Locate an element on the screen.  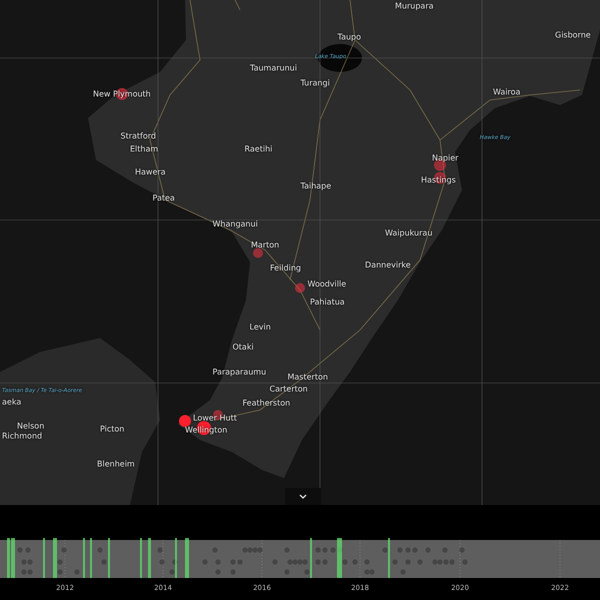
place-label: Featherston is located at coordinates (266, 403).